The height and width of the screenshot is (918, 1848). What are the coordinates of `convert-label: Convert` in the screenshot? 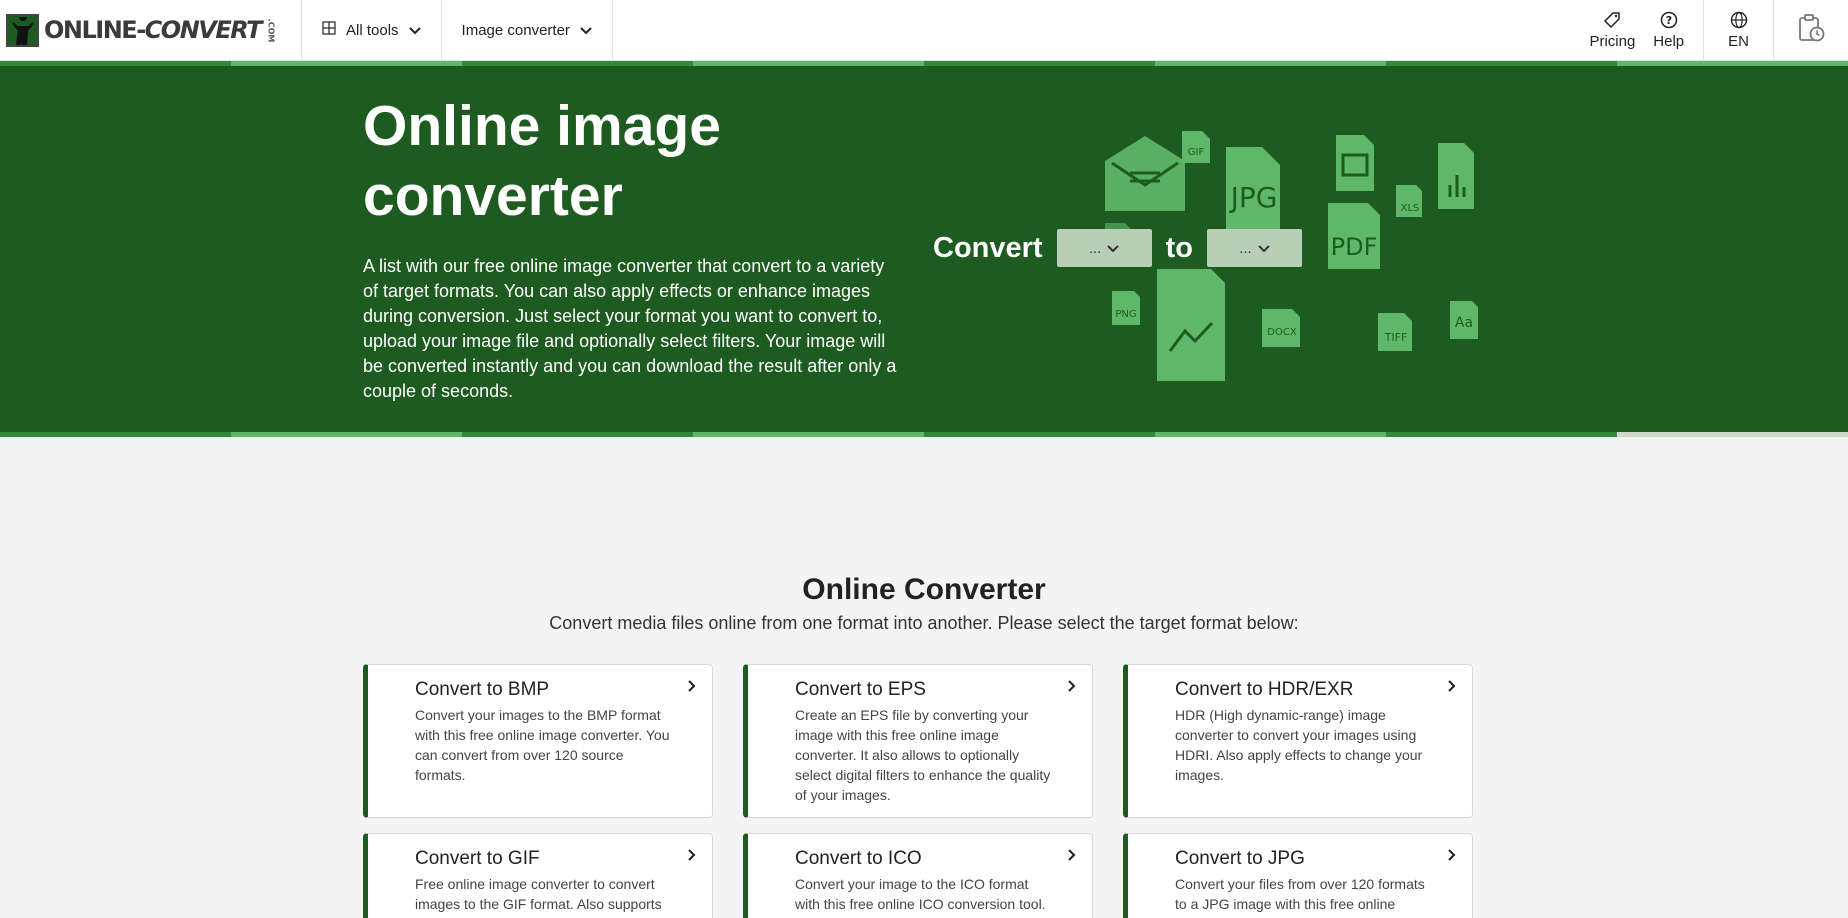 It's located at (988, 247).